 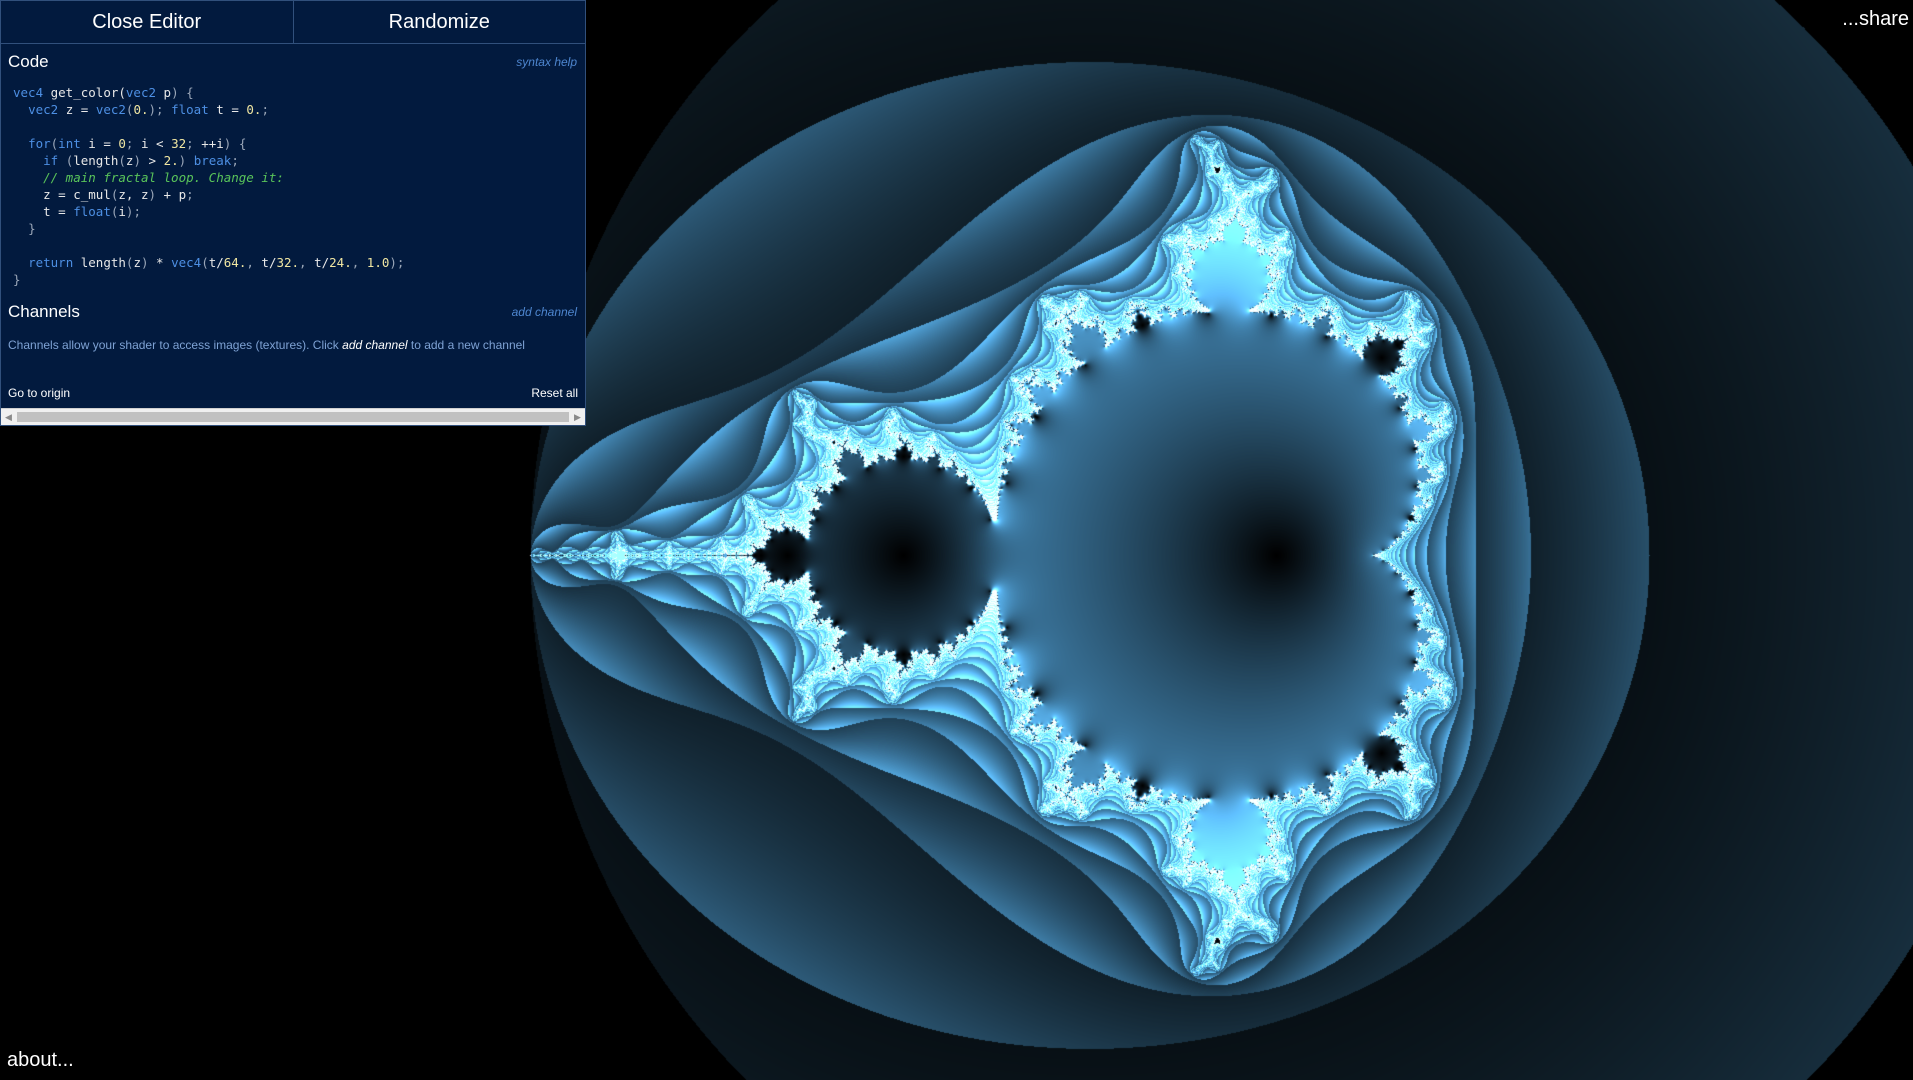 What do you see at coordinates (133, 194) in the screenshot?
I see `code-token: z, z` at bounding box center [133, 194].